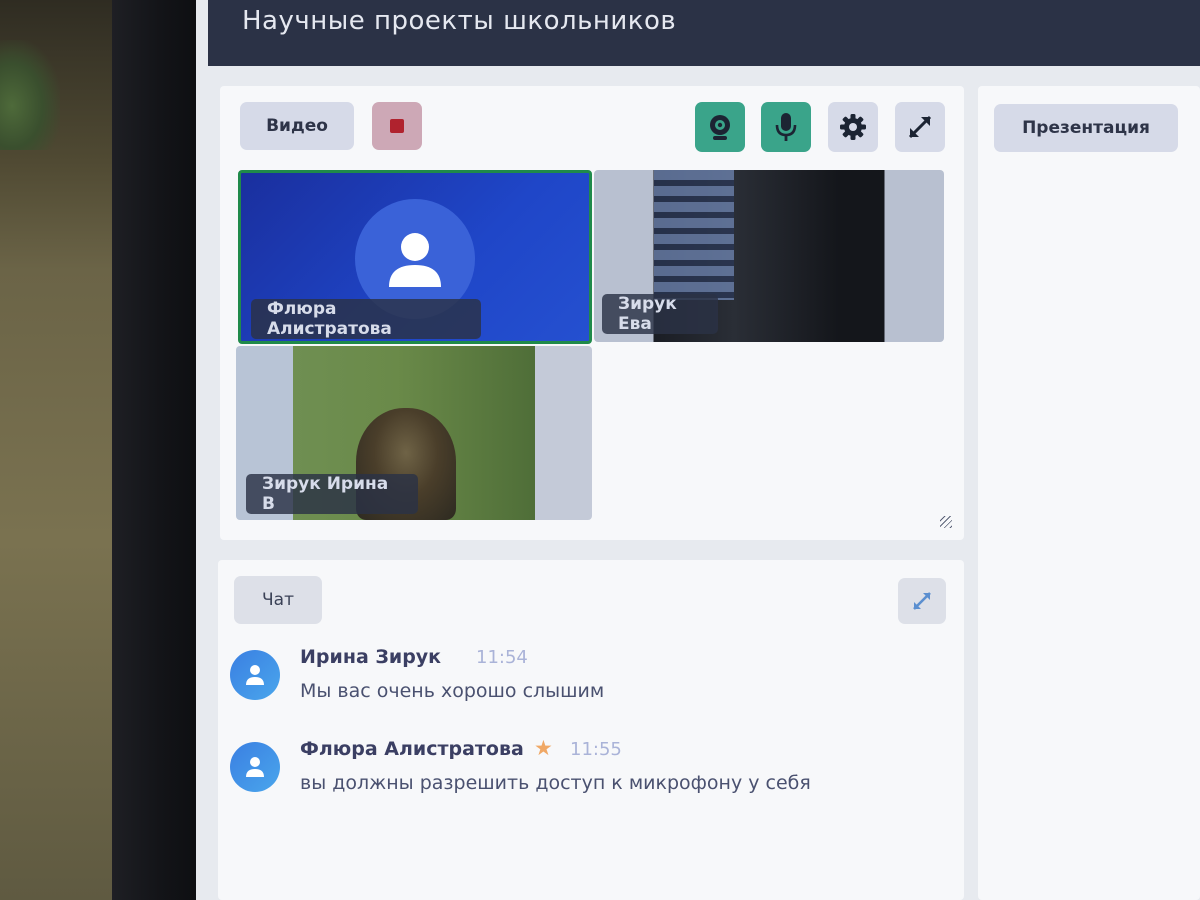 Image resolution: width=1200 pixels, height=900 pixels. Describe the element at coordinates (704, 33) in the screenshot. I see `header-bar: Научные проекты школьников` at that location.